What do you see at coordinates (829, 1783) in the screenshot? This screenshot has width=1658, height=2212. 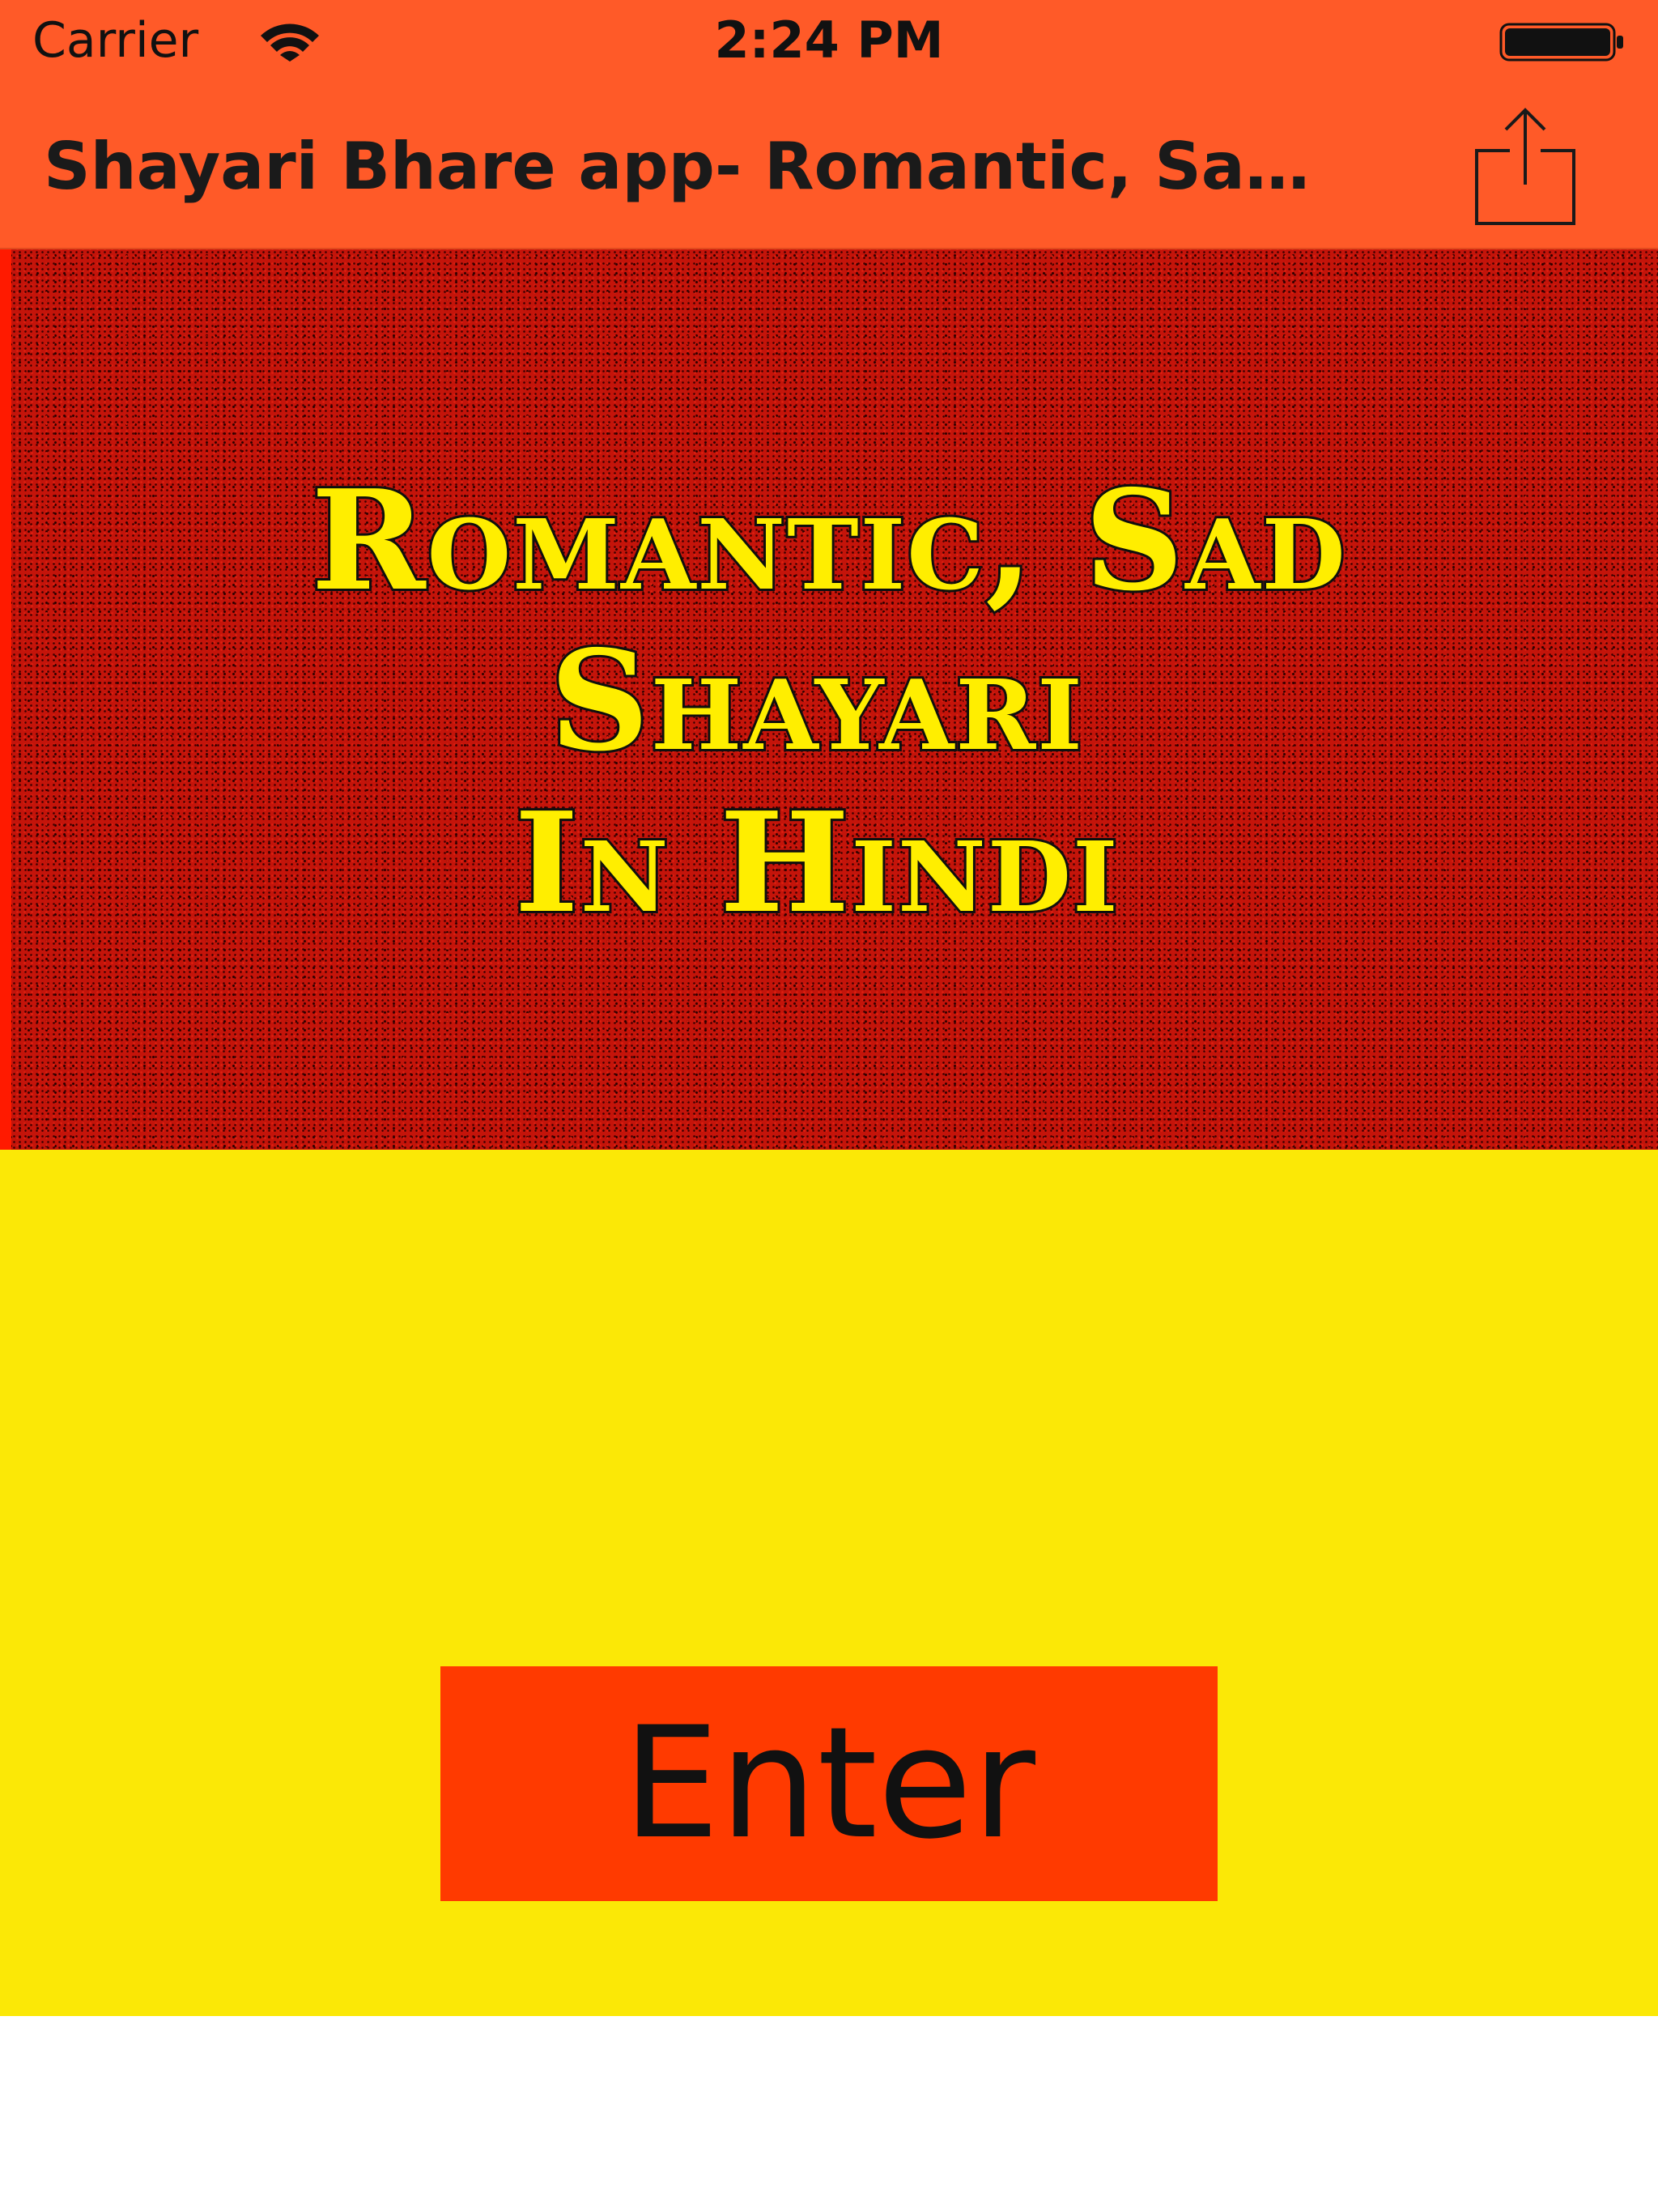 I see `enter-button: Enter` at bounding box center [829, 1783].